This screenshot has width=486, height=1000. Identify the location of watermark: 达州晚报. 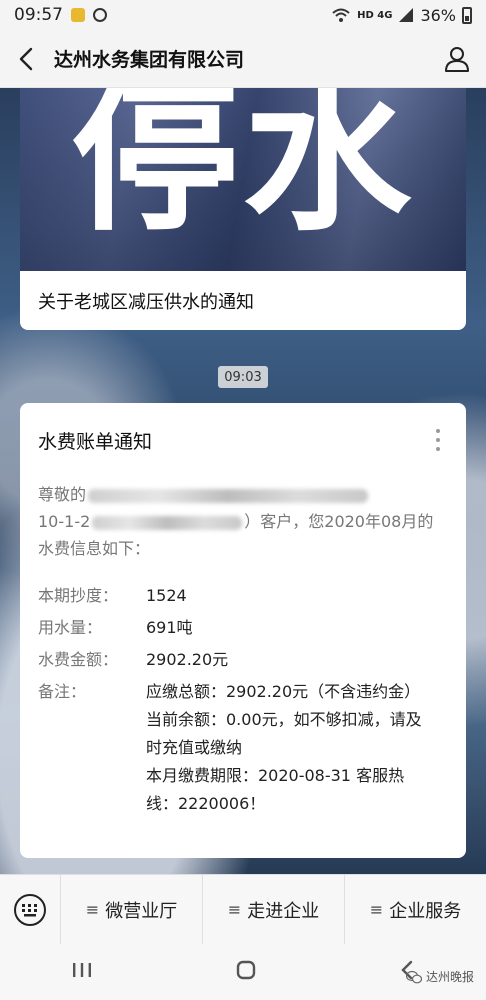
(439, 976).